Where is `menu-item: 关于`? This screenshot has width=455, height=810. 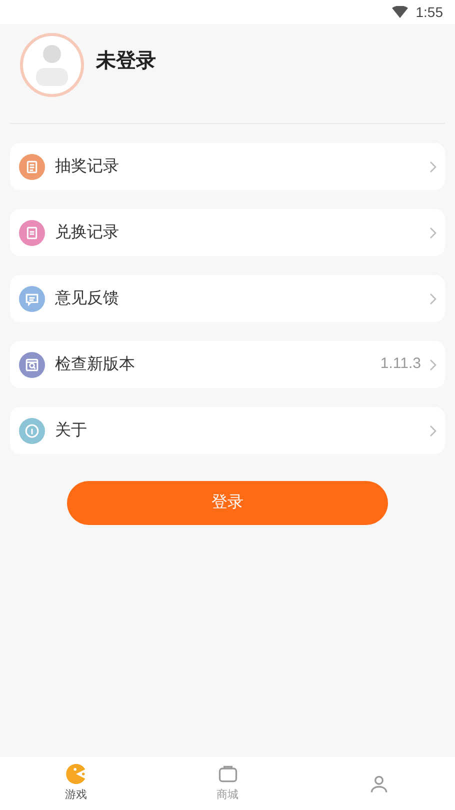 menu-item: 关于 is located at coordinates (227, 430).